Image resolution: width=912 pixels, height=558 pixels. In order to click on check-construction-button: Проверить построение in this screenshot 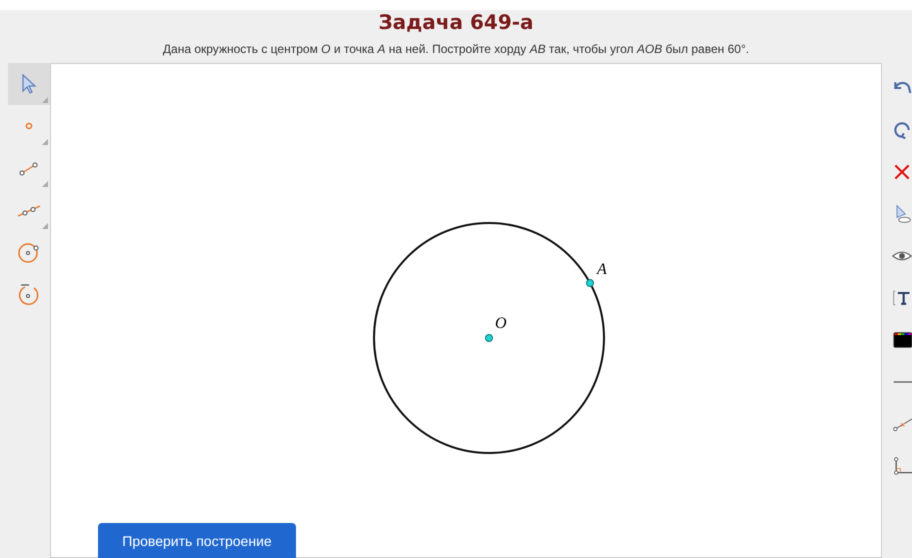, I will do `click(197, 540)`.